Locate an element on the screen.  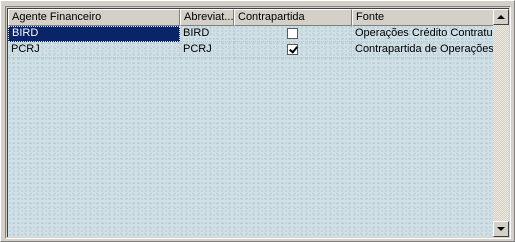
table-row: BIRD BIRD Operações Crédito Contratuais is located at coordinates (251, 34).